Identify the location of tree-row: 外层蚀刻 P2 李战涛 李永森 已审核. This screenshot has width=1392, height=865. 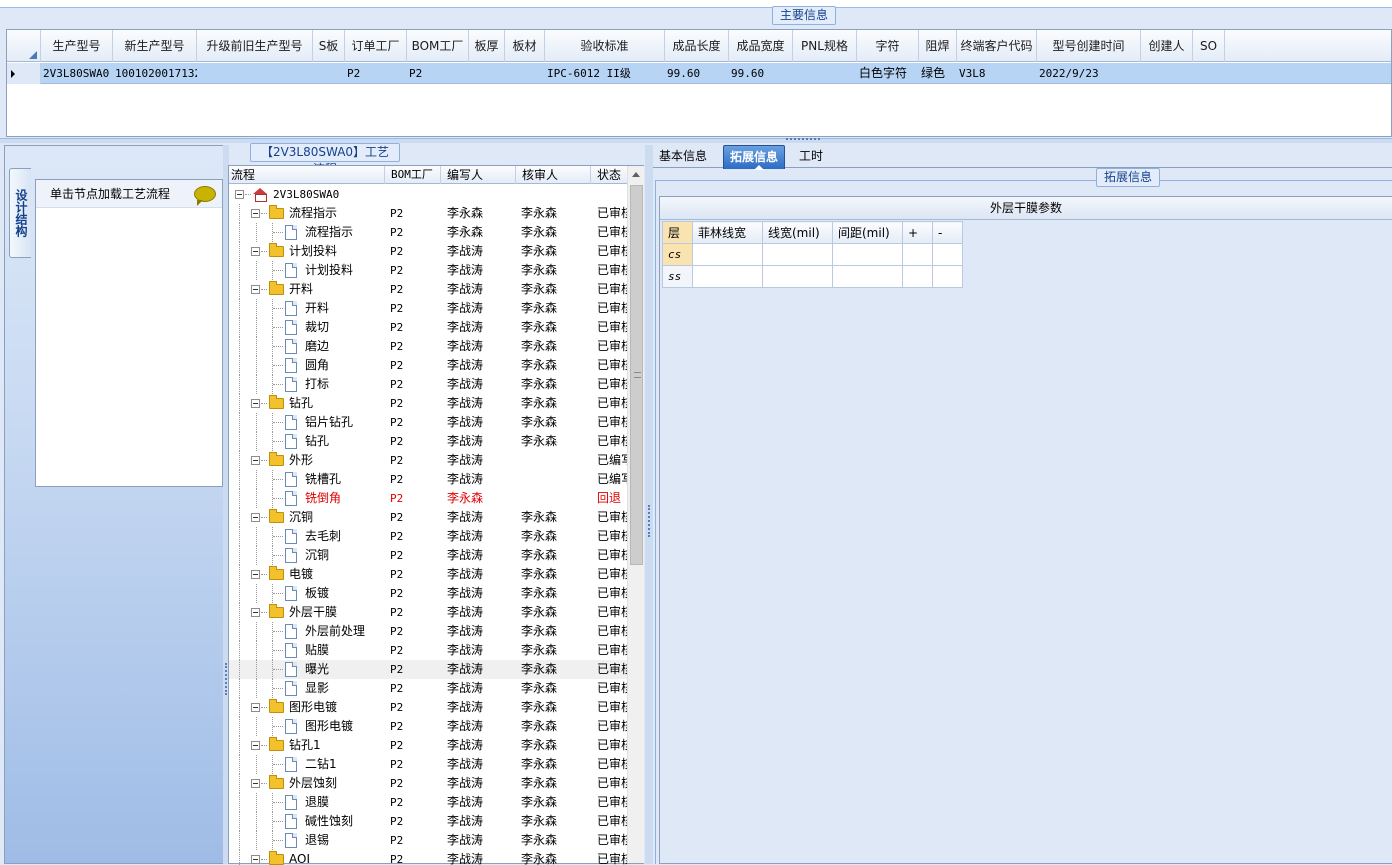
(428, 783).